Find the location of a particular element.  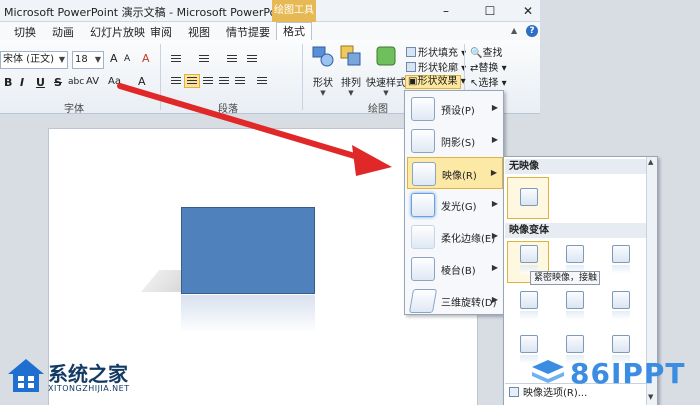

arrange-button: 排列 ▼ is located at coordinates (351, 70).